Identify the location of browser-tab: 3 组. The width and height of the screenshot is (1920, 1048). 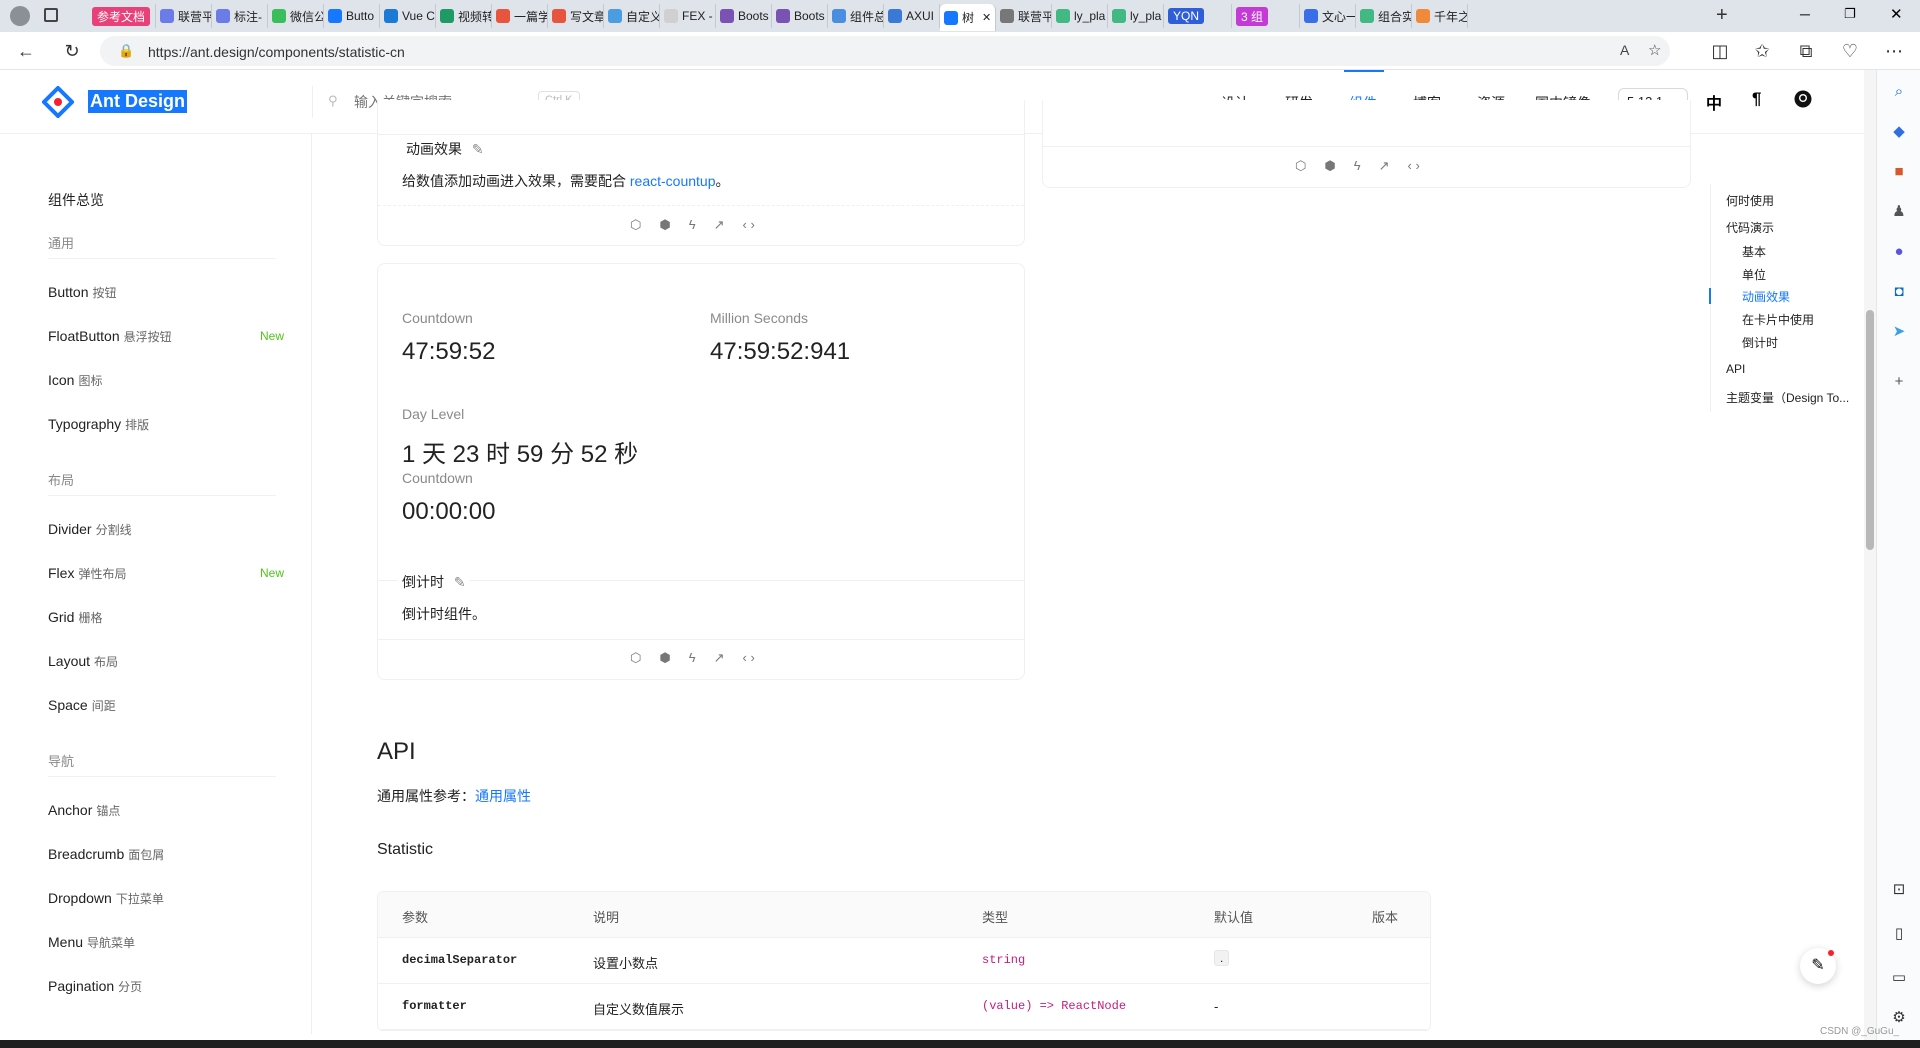
(1266, 16).